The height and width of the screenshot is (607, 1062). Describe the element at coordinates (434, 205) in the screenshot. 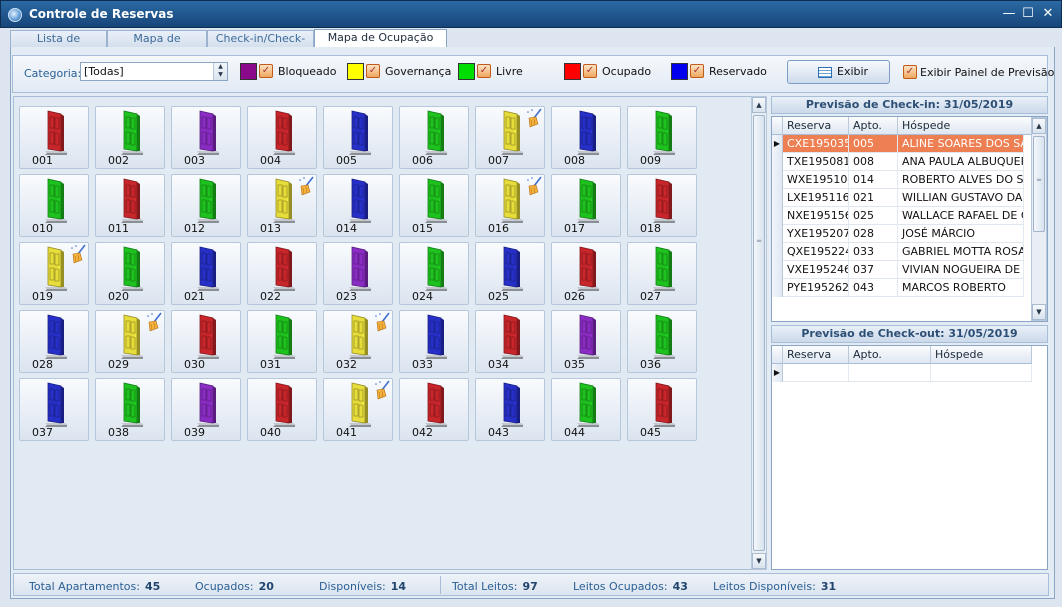

I see `room-tile: 015` at that location.